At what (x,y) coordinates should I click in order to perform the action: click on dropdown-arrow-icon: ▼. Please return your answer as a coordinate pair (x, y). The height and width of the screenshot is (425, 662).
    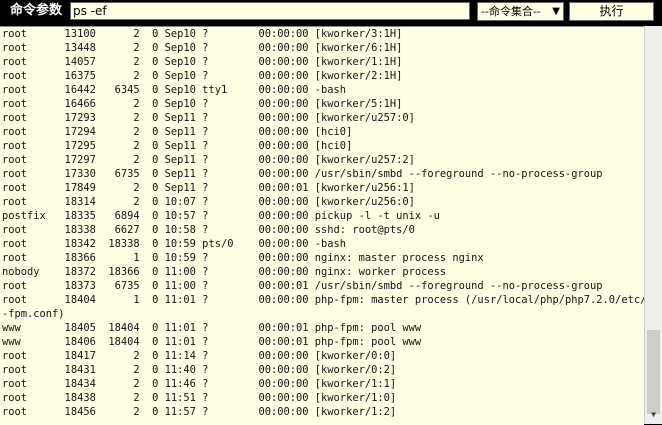
    Looking at the image, I should click on (556, 11).